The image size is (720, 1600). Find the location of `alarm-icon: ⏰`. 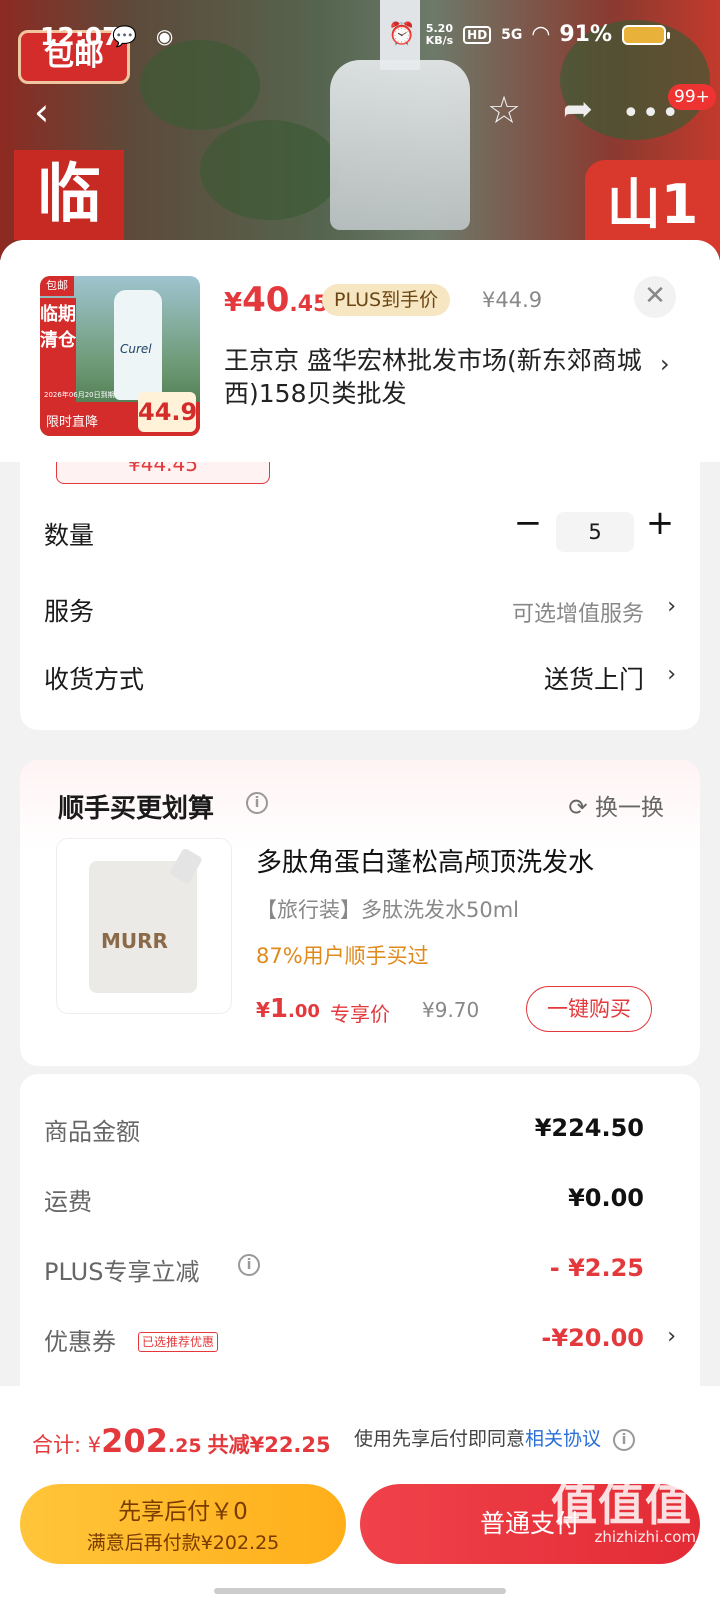

alarm-icon: ⏰ is located at coordinates (402, 34).